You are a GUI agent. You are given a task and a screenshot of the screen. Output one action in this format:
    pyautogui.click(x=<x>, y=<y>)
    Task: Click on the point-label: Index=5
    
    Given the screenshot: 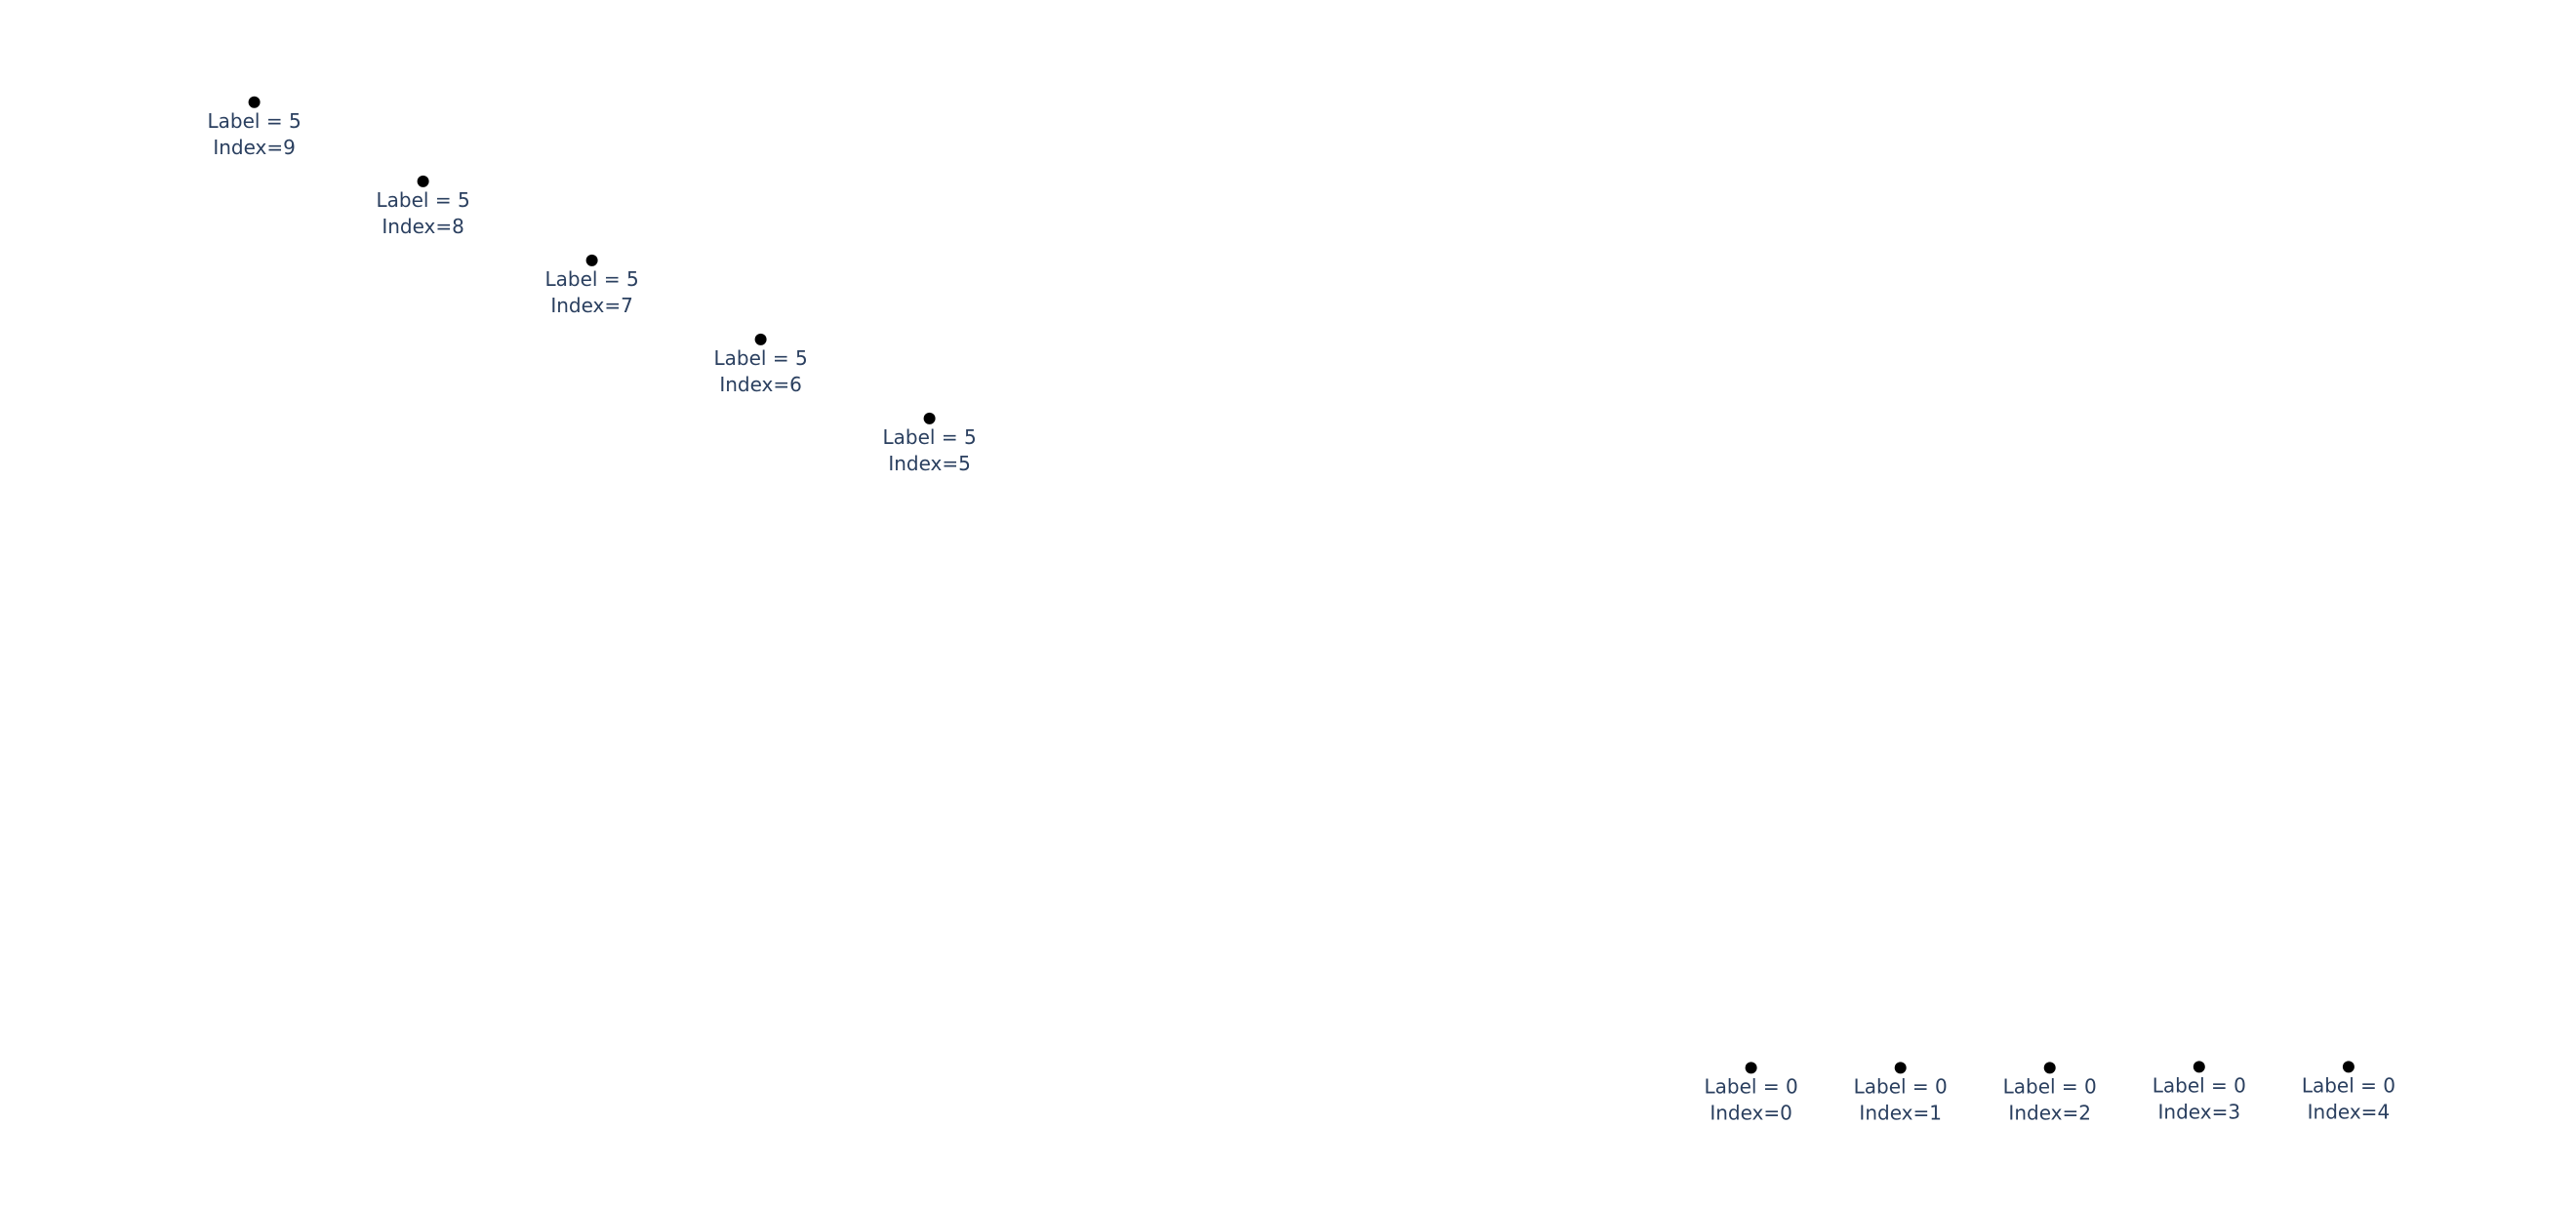 What is the action you would take?
    pyautogui.click(x=929, y=463)
    